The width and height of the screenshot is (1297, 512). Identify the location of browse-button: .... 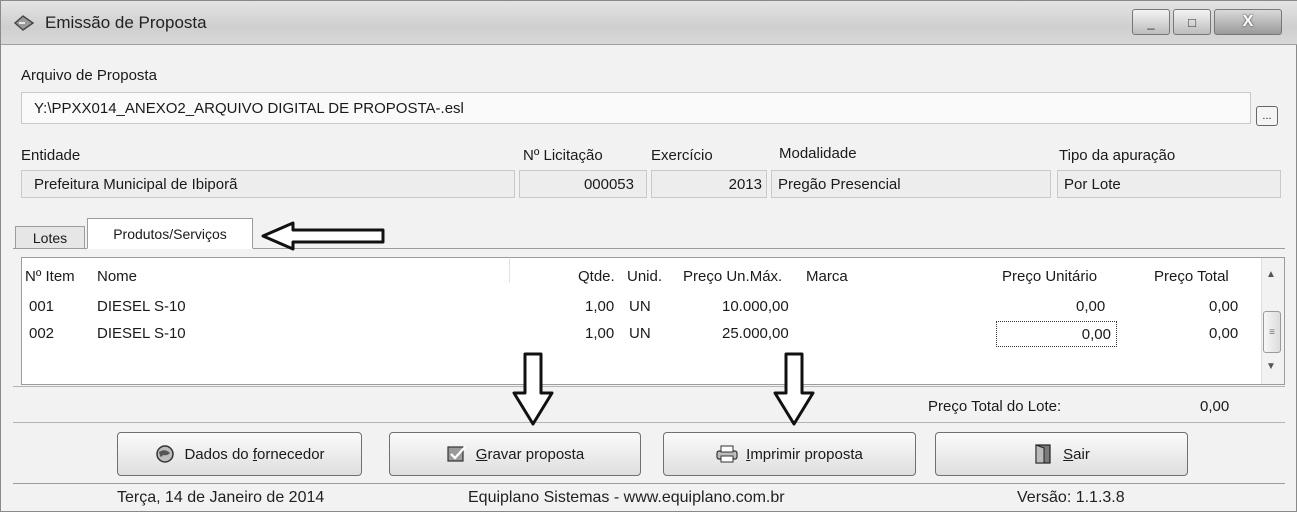
(1267, 116).